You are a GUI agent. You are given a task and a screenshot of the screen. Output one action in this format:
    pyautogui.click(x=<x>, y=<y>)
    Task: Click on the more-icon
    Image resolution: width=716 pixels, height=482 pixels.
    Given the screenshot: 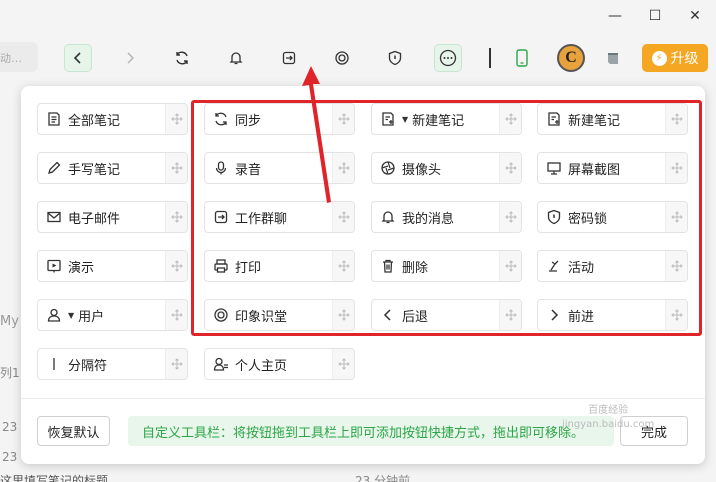 What is the action you would take?
    pyautogui.click(x=448, y=58)
    